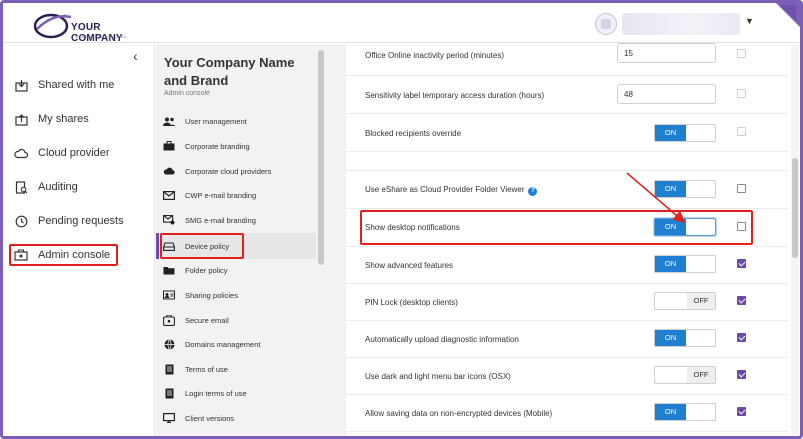 The image size is (803, 439). I want to click on sidebar-item-pending-requests: Pending requests, so click(68, 221).